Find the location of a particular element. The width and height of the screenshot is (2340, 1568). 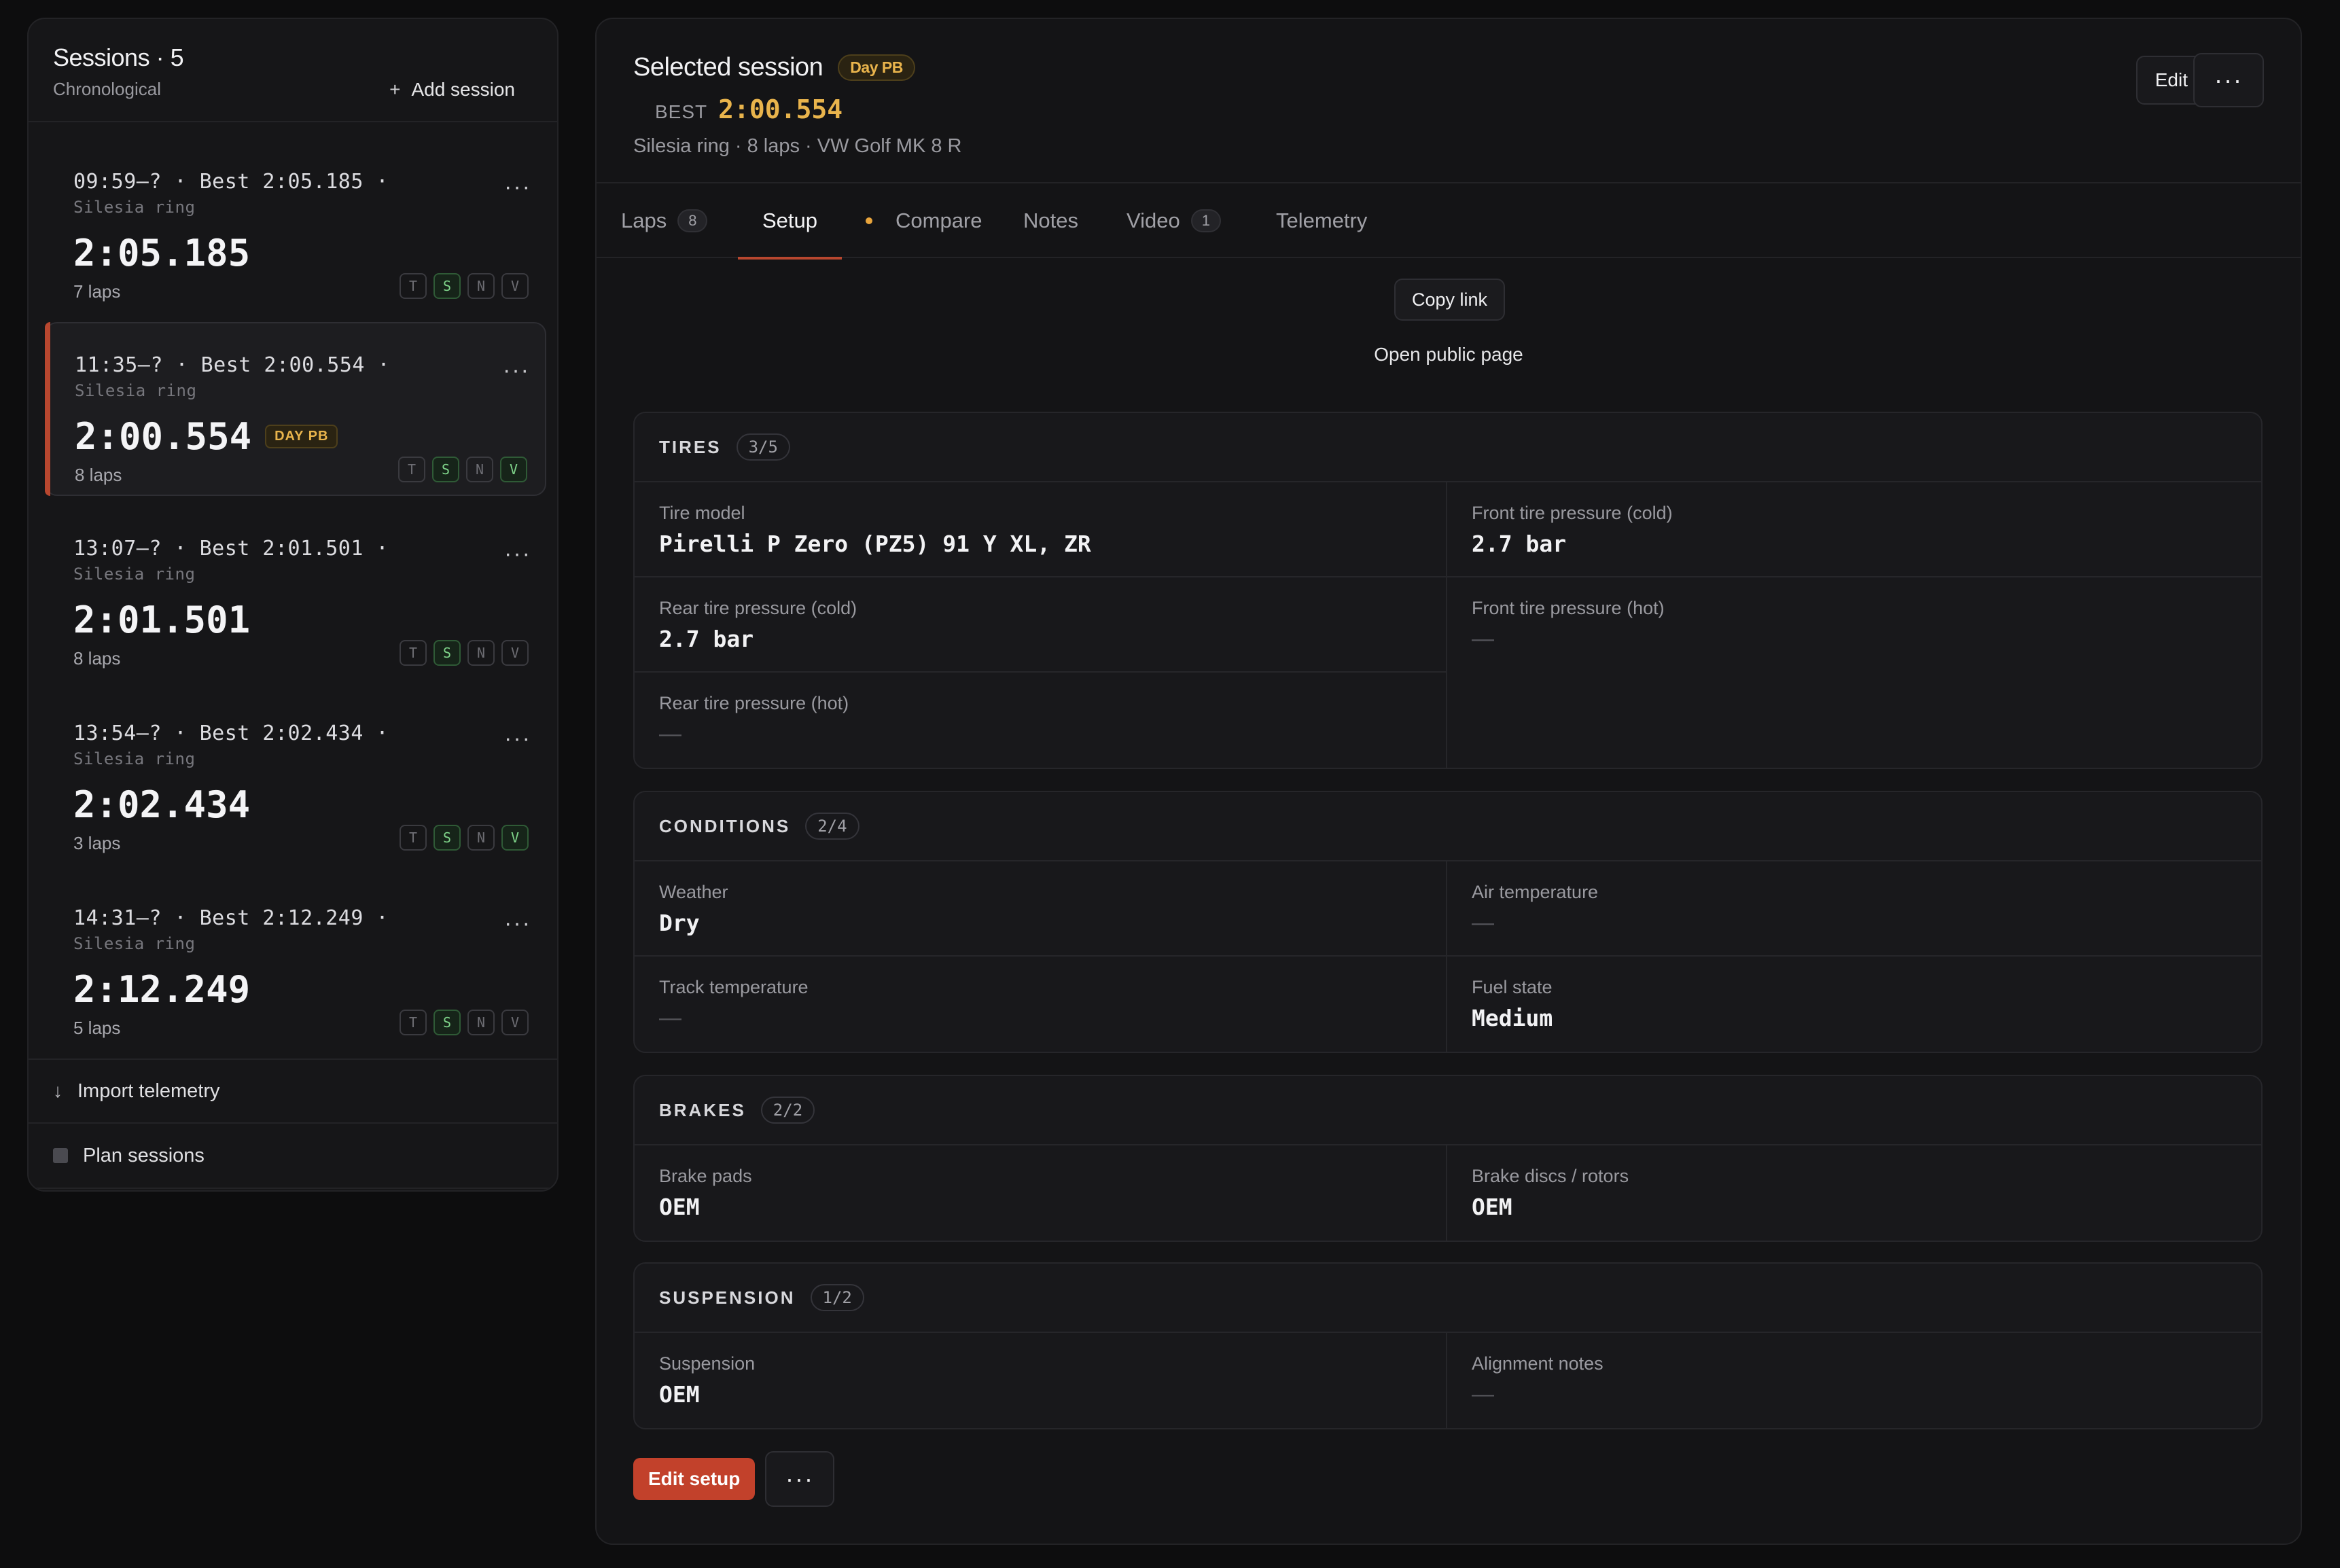

field-value: Dry is located at coordinates (679, 923).